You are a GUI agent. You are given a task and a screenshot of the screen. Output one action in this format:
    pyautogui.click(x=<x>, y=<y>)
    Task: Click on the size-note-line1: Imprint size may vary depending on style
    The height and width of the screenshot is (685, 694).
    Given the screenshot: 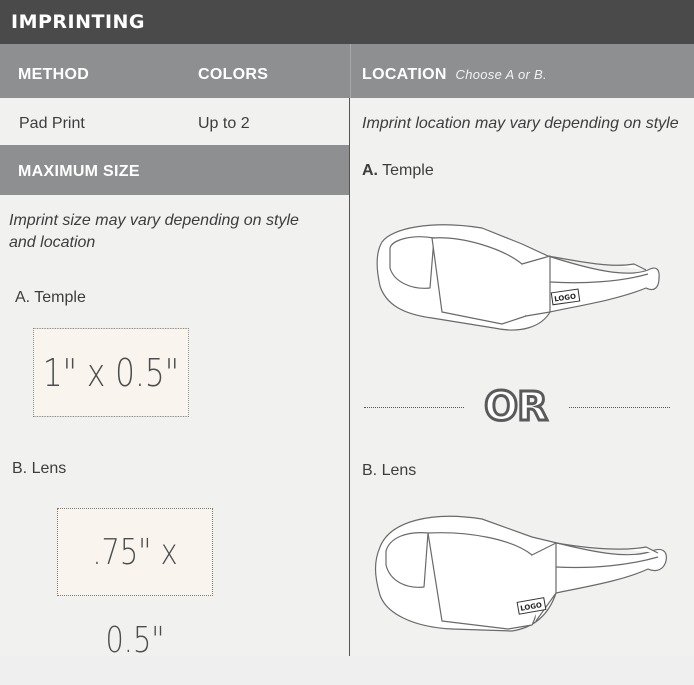 What is the action you would take?
    pyautogui.click(x=154, y=220)
    